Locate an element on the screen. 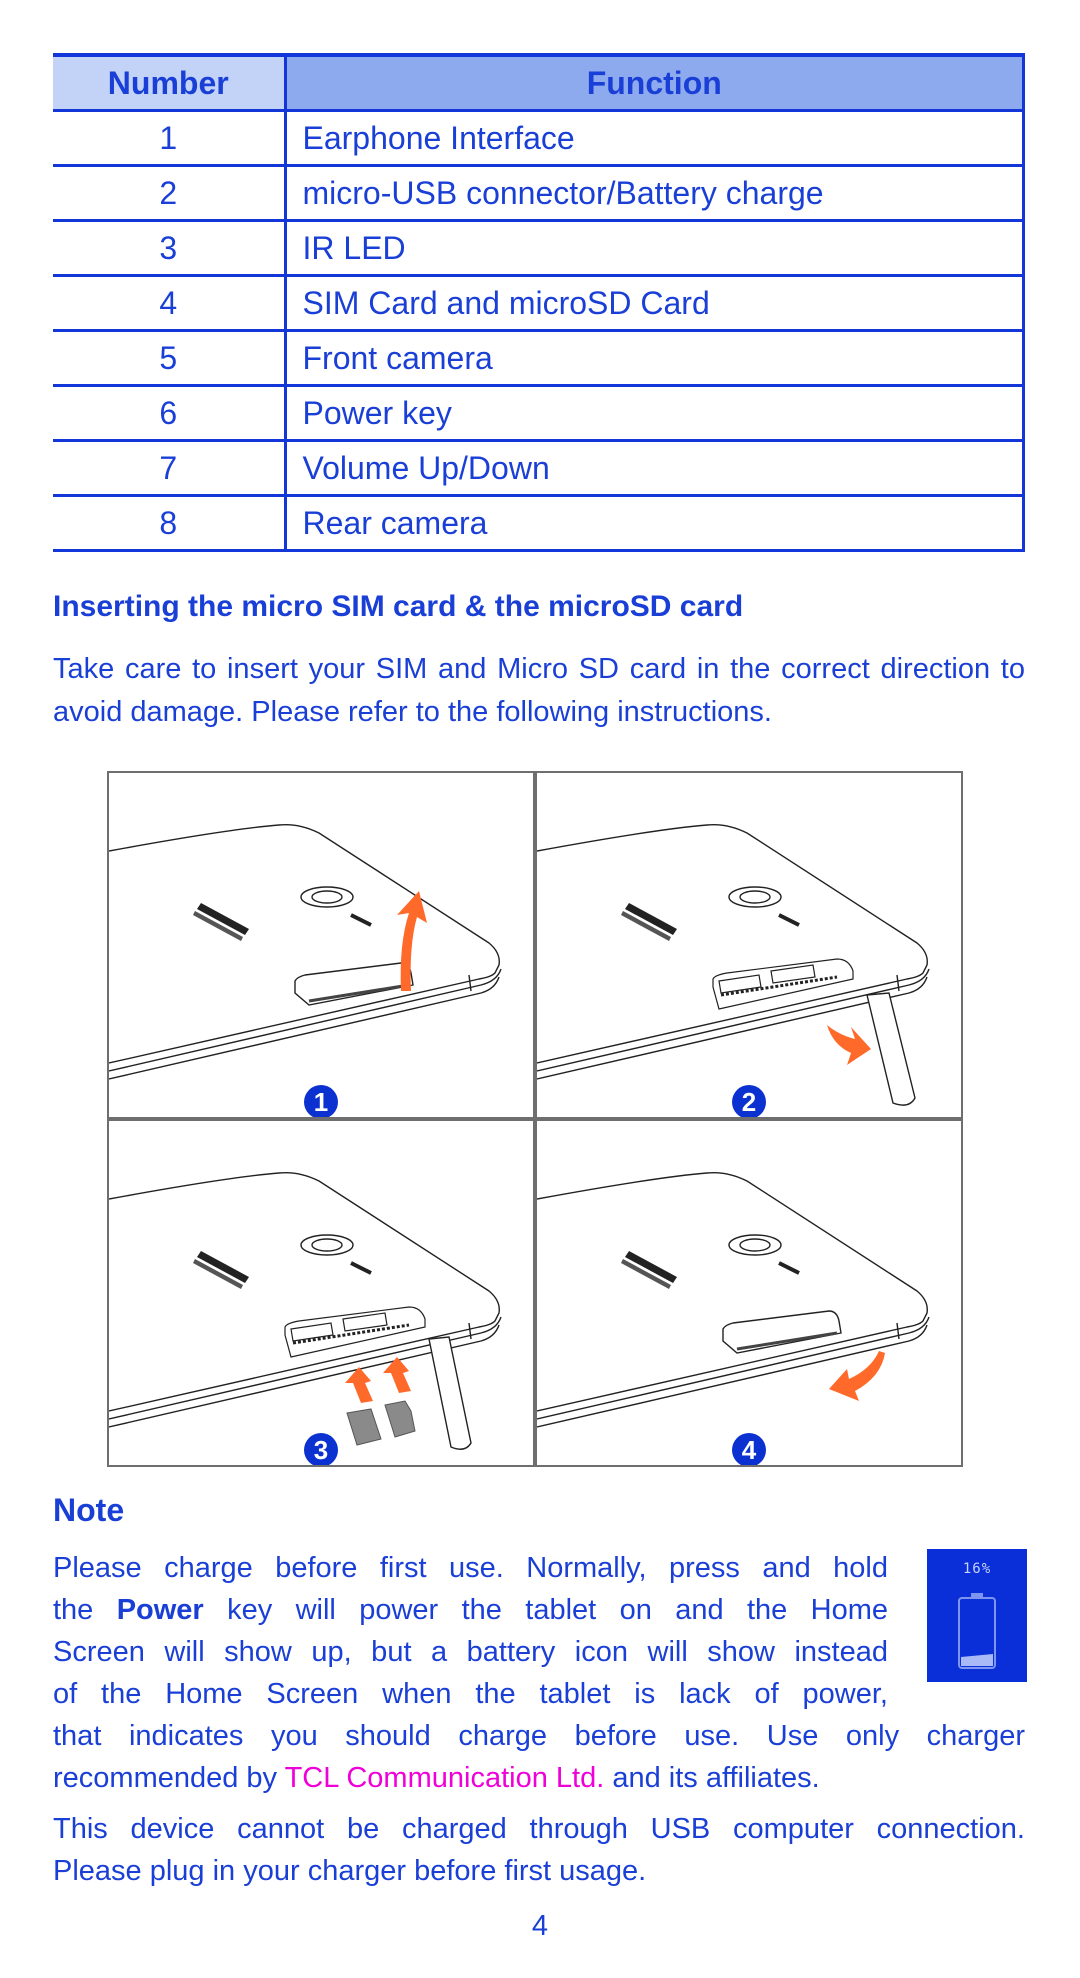 The image size is (1080, 1978). header-number: Number is located at coordinates (170, 82).